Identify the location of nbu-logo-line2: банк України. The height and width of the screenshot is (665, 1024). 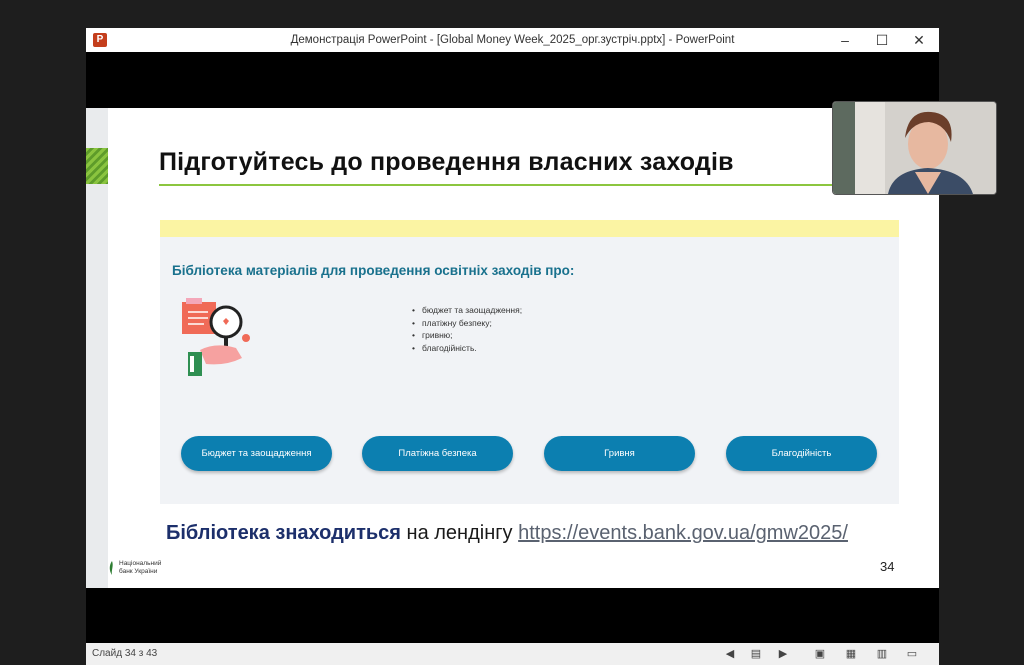
(138, 571).